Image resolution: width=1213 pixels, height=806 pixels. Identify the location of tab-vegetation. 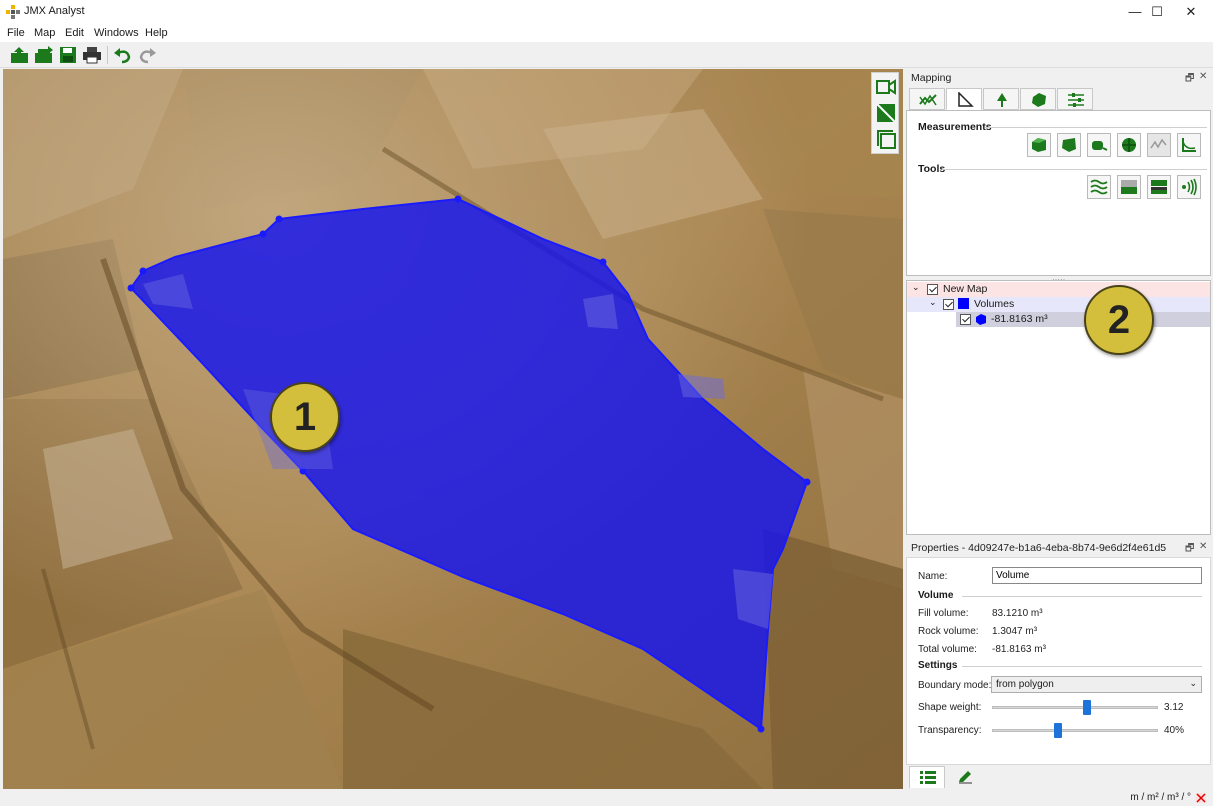
(1001, 99).